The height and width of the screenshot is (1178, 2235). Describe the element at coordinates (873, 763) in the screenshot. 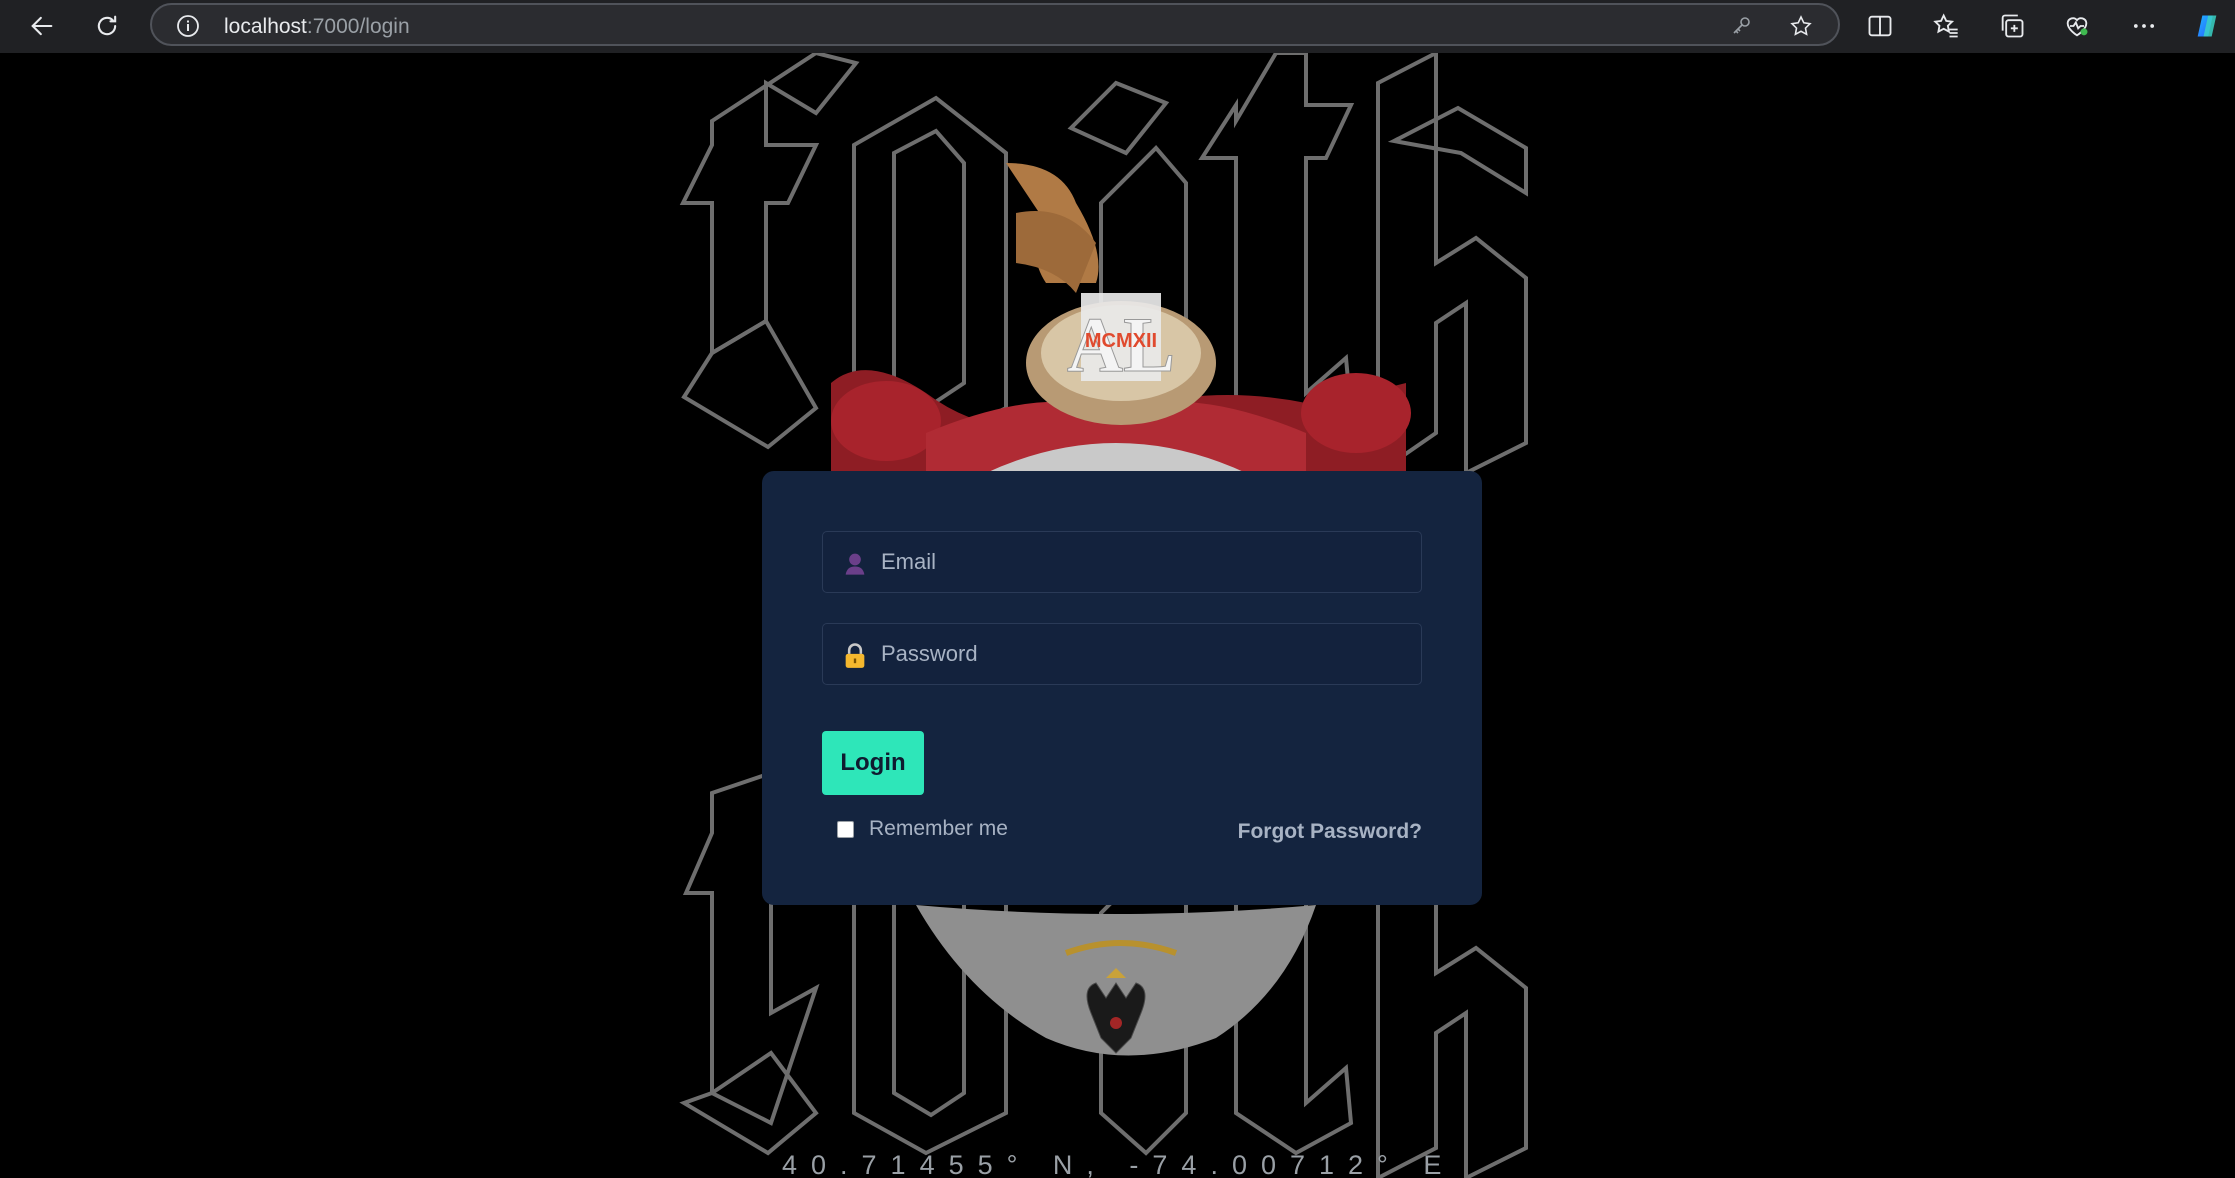

I see `login-button: Login` at that location.